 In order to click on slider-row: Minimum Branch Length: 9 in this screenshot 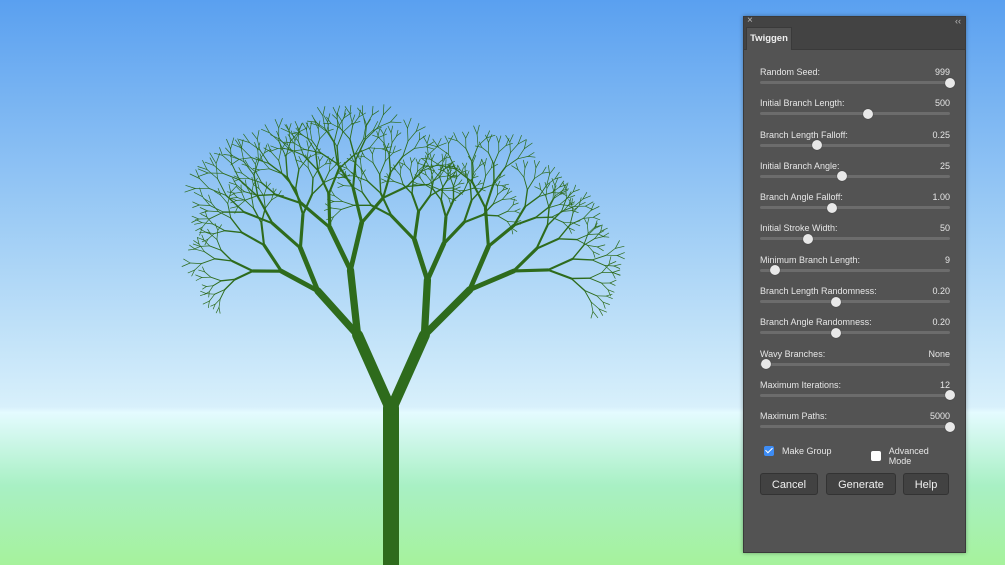, I will do `click(855, 268)`.